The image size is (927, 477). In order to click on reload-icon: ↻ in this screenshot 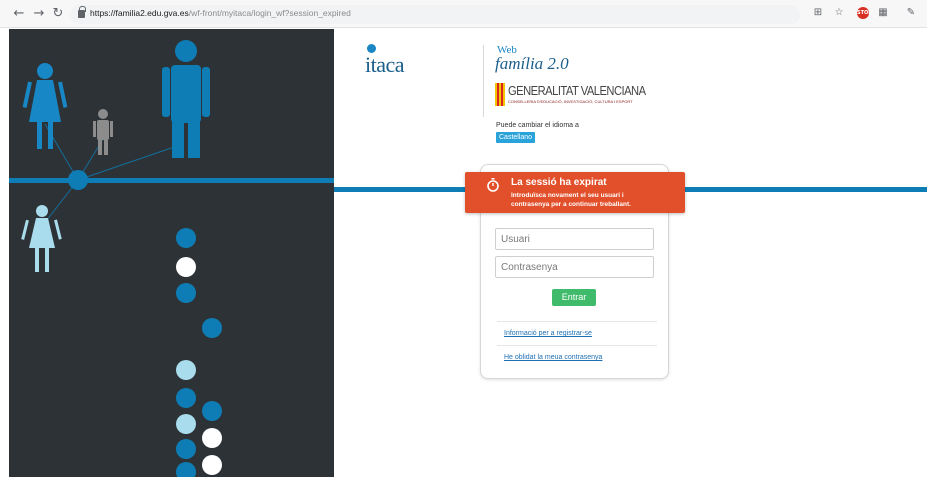, I will do `click(58, 14)`.